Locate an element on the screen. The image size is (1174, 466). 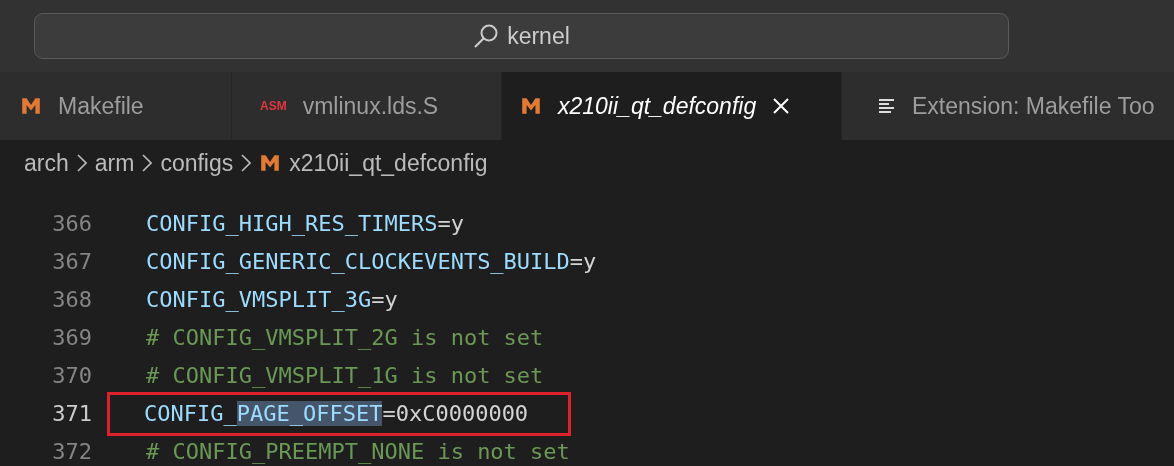
breadcrumb-item: arm is located at coordinates (114, 163).